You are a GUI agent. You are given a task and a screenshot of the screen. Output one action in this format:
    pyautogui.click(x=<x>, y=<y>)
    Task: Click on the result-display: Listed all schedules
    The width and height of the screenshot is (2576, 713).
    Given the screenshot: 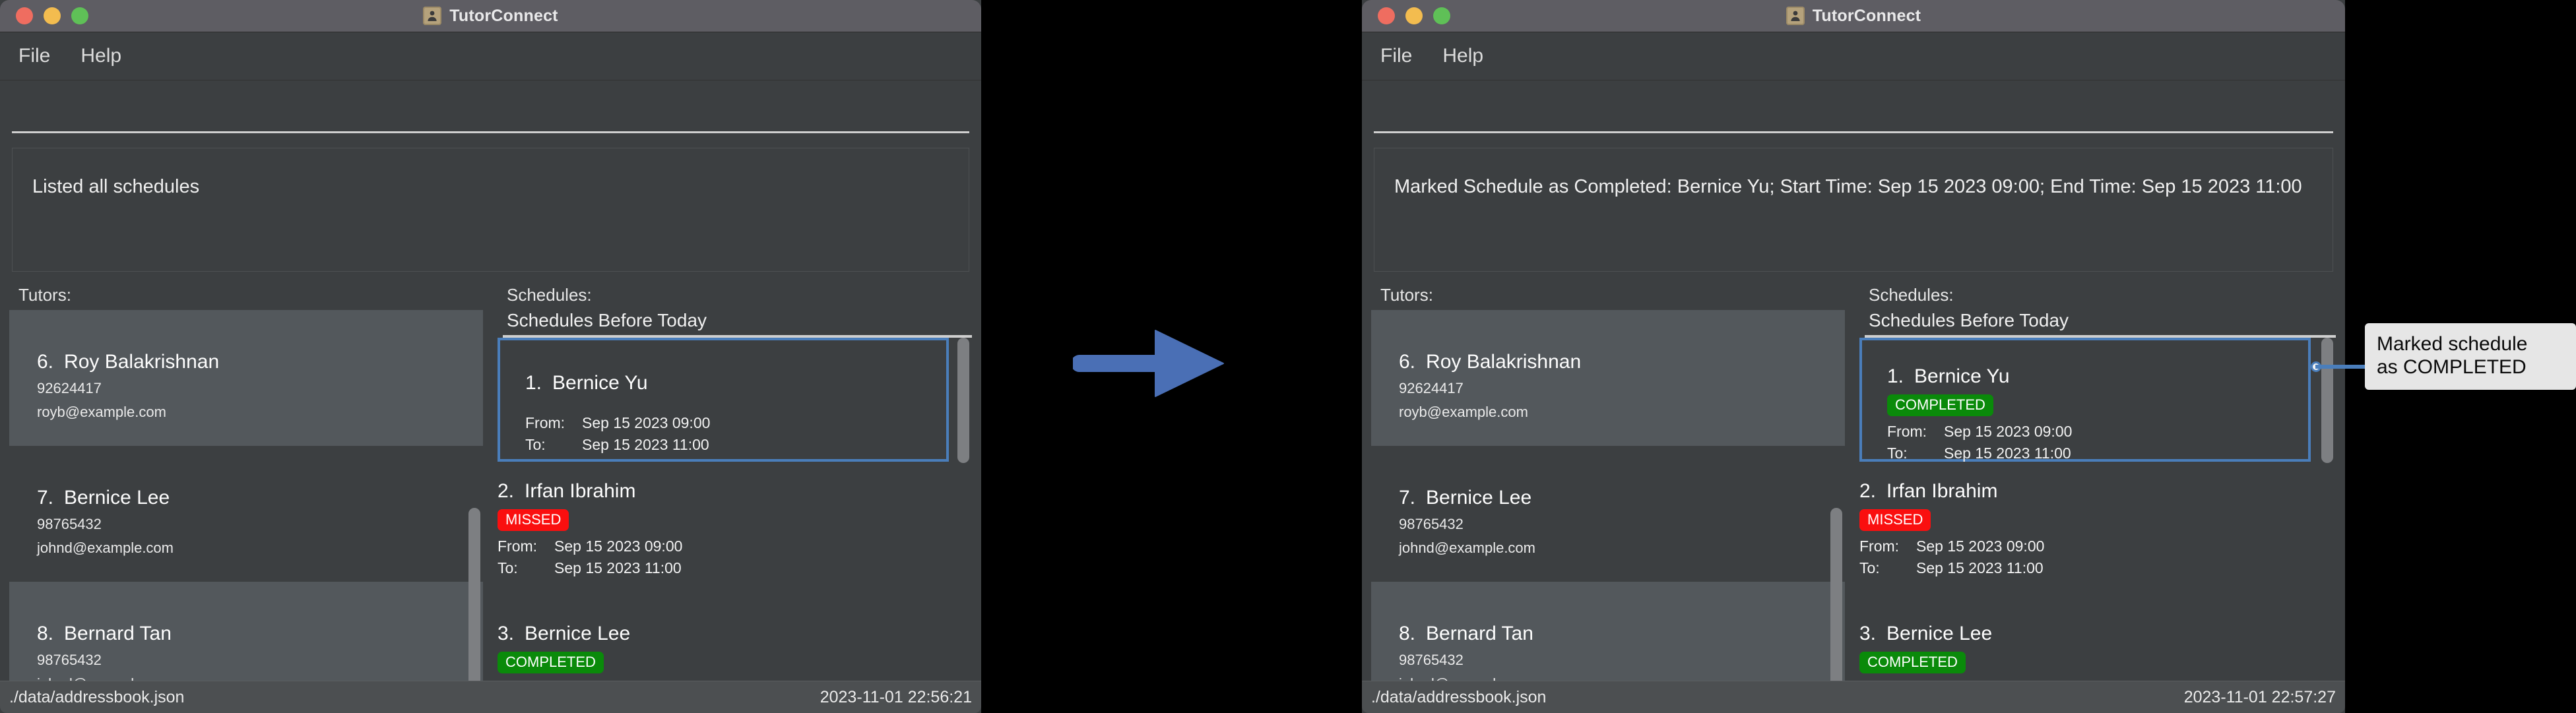 What is the action you would take?
    pyautogui.click(x=490, y=210)
    